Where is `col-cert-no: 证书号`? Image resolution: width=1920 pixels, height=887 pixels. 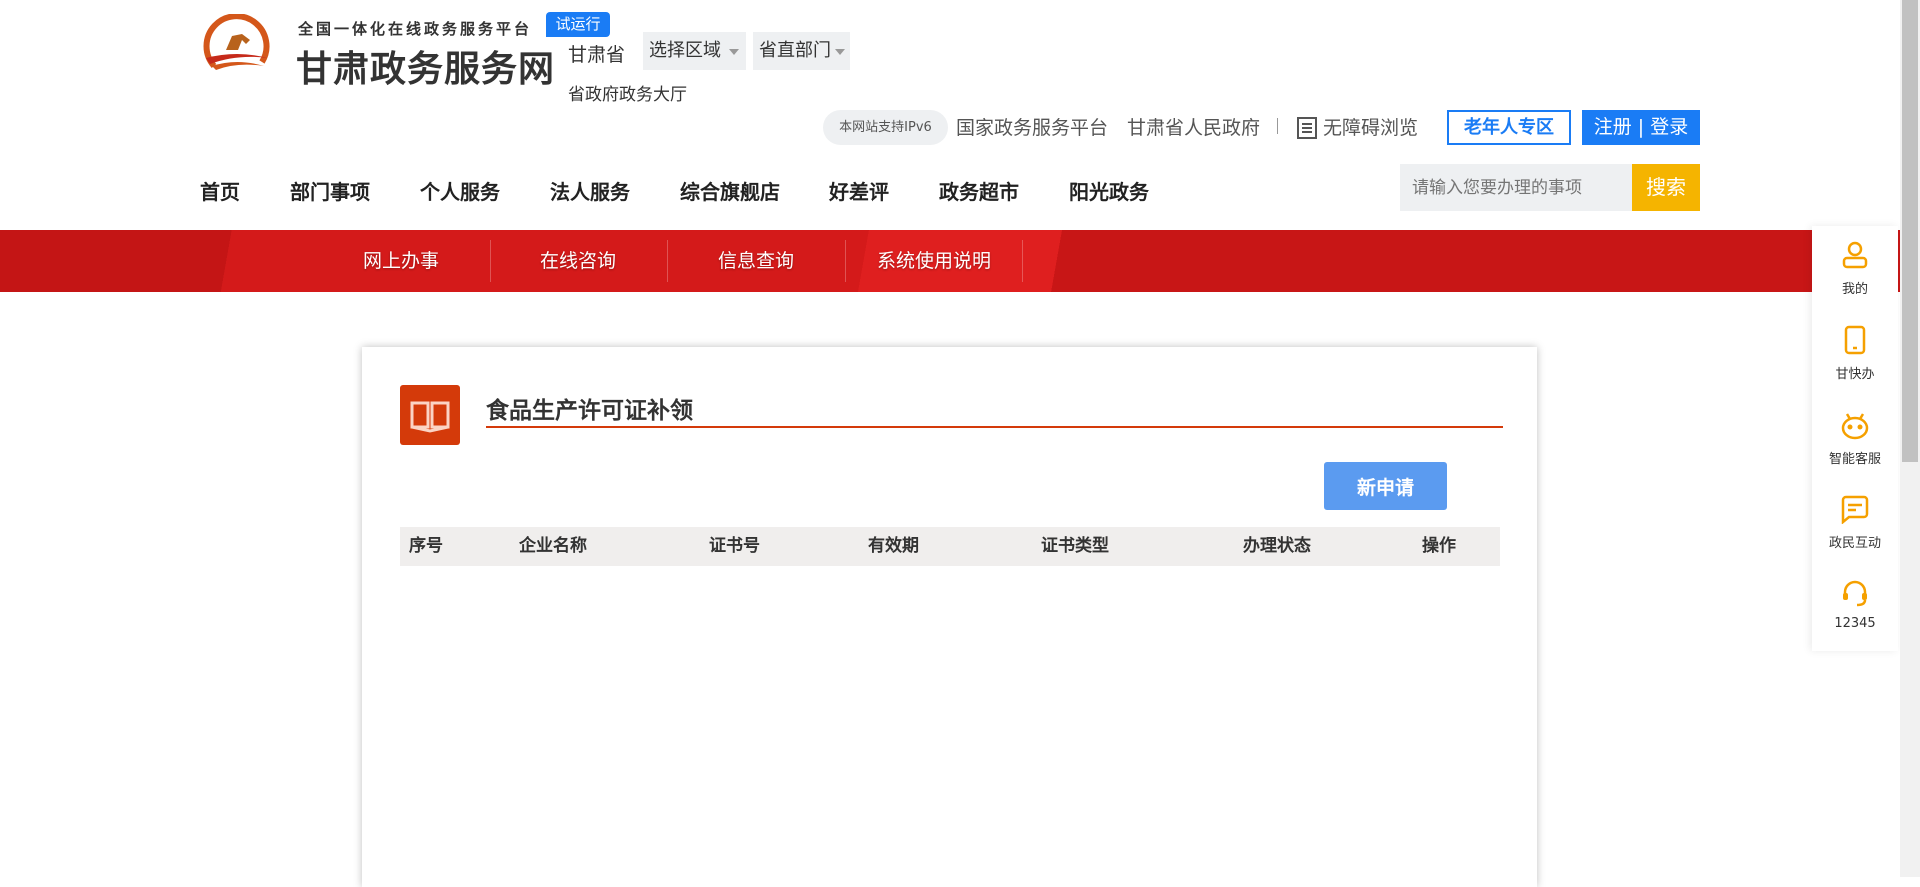 col-cert-no: 证书号 is located at coordinates (734, 546).